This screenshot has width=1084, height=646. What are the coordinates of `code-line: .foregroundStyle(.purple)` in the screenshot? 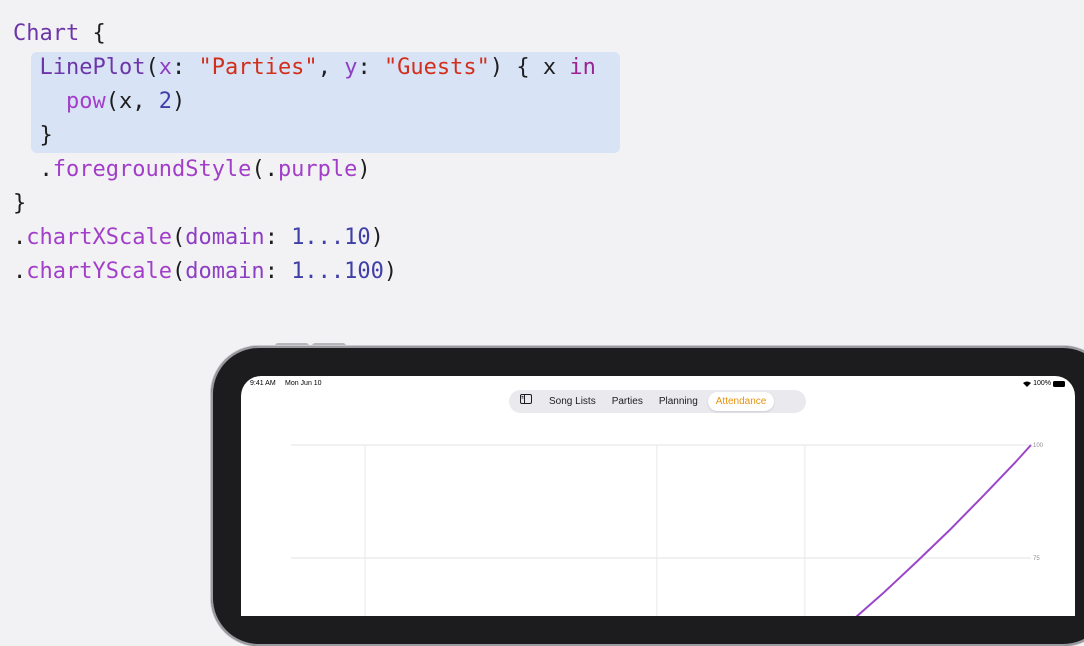 It's located at (304, 170).